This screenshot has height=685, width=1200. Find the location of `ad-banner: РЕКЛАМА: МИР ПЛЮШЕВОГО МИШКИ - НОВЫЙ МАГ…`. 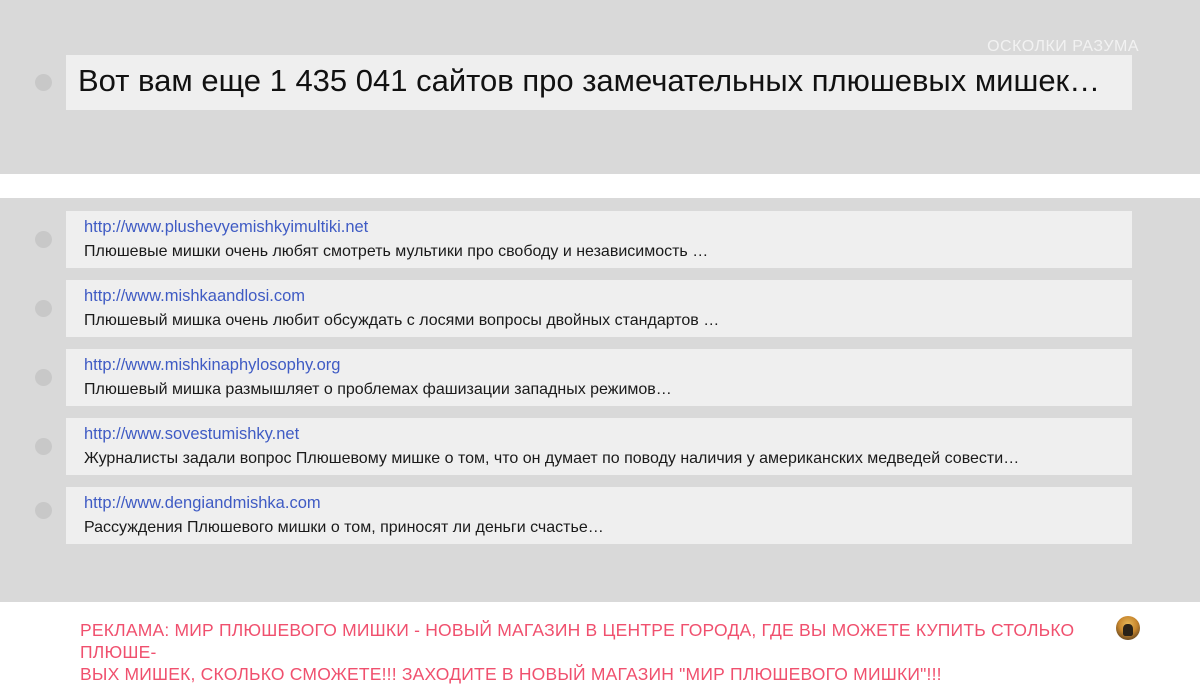

ad-banner: РЕКЛАМА: МИР ПЛЮШЕВОГО МИШКИ - НОВЫЙ МАГ… is located at coordinates (595, 652).